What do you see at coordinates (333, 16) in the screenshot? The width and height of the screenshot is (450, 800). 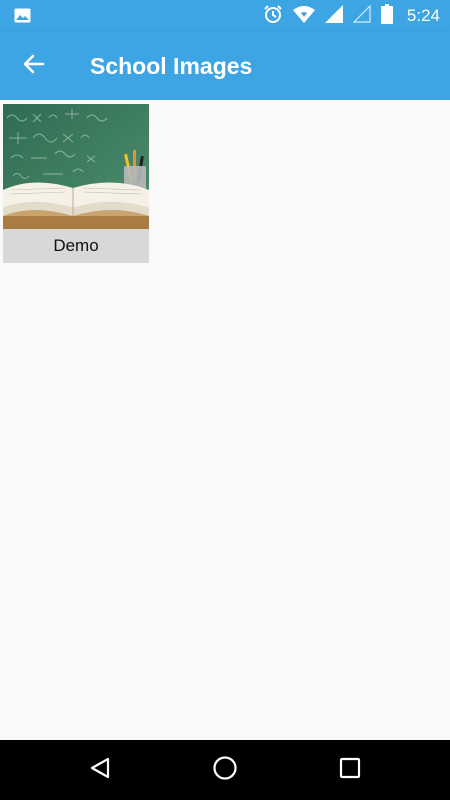 I see `signal-icon` at bounding box center [333, 16].